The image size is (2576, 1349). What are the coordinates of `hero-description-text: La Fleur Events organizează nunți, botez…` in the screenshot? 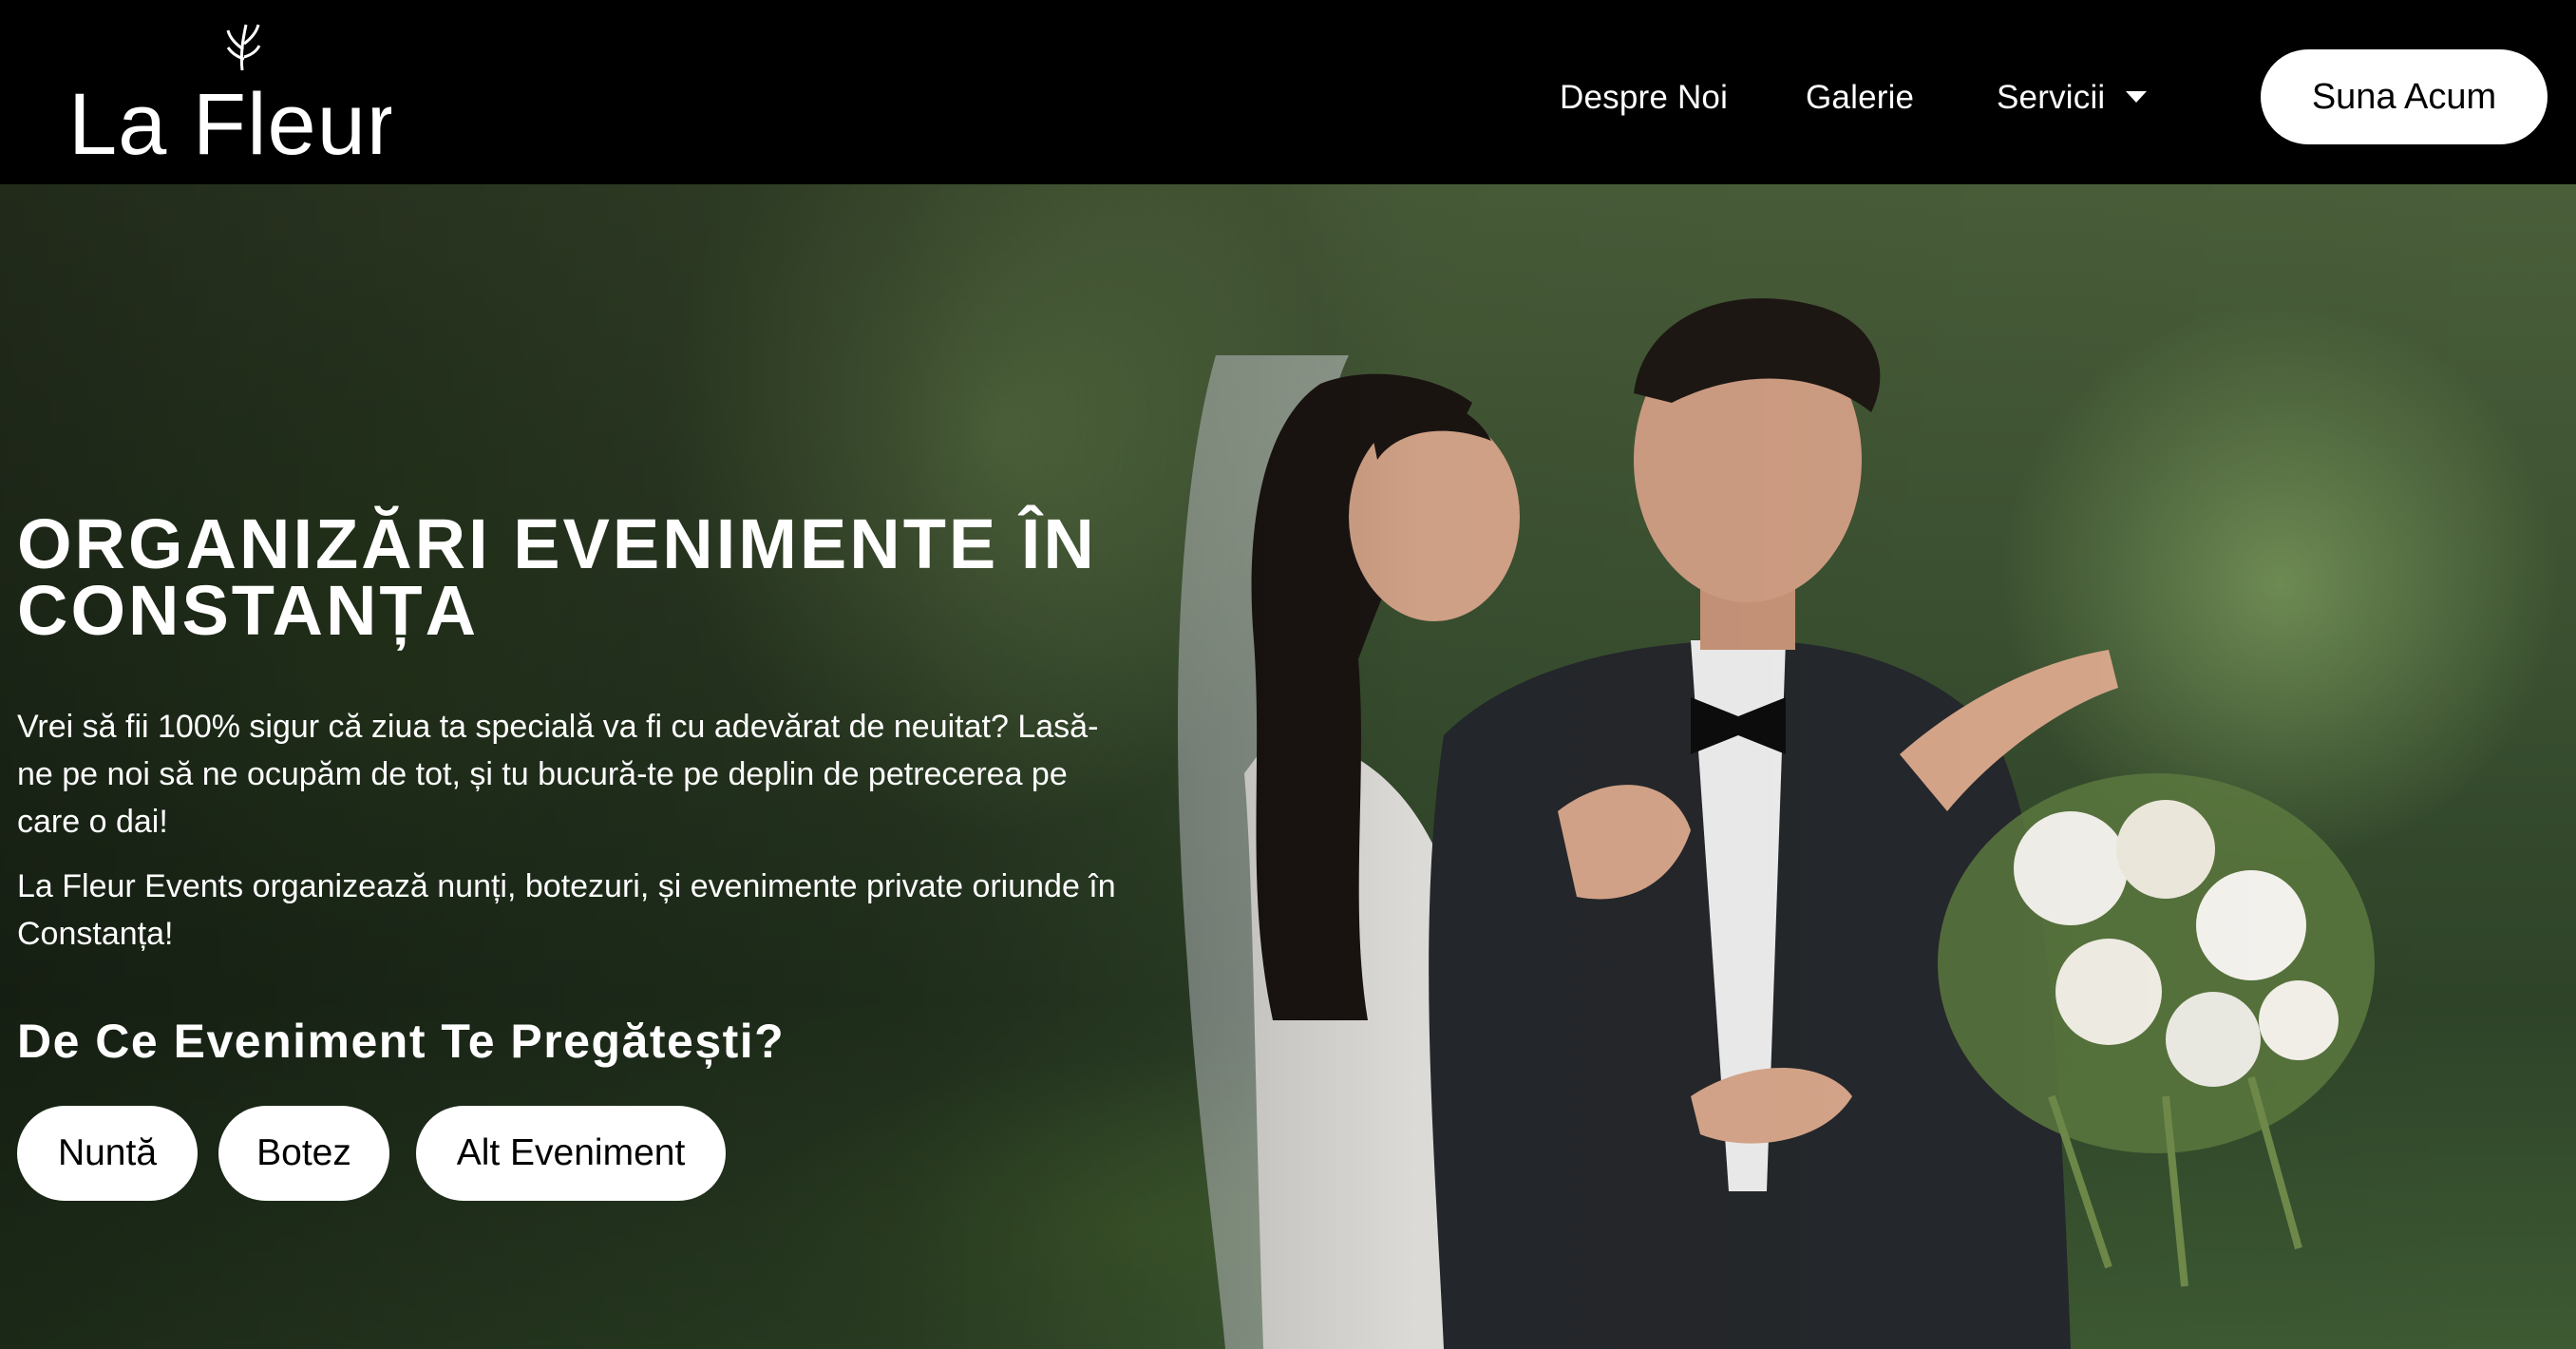 It's located at (566, 910).